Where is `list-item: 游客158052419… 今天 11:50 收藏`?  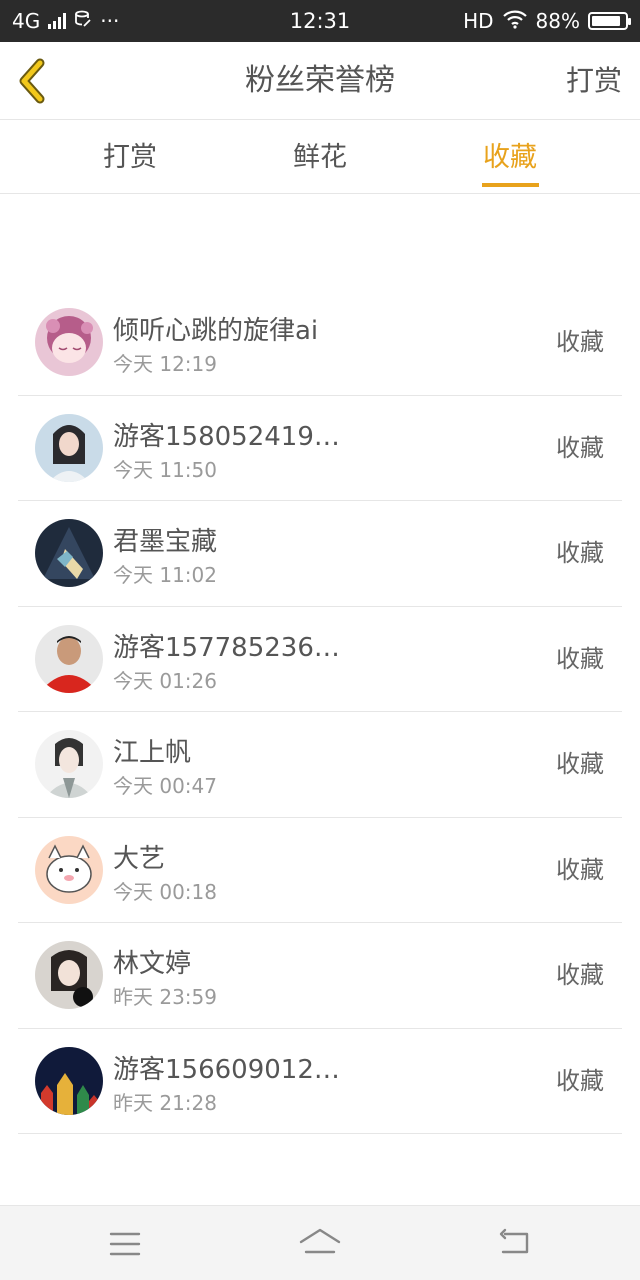
list-item: 游客158052419… 今天 11:50 收藏 is located at coordinates (320, 448).